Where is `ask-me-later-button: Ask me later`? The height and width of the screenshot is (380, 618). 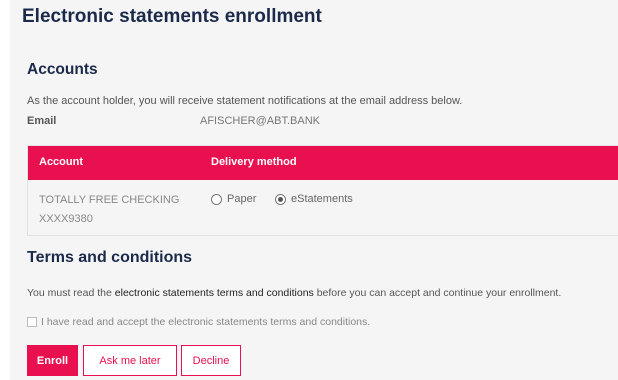 ask-me-later-button: Ask me later is located at coordinates (130, 360).